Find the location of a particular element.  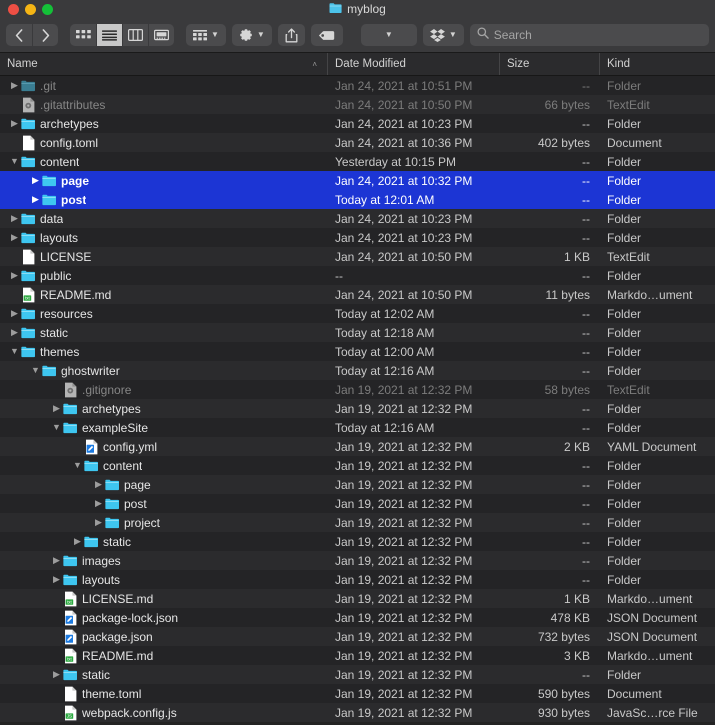

column-header-kind: Kind is located at coordinates (657, 64).